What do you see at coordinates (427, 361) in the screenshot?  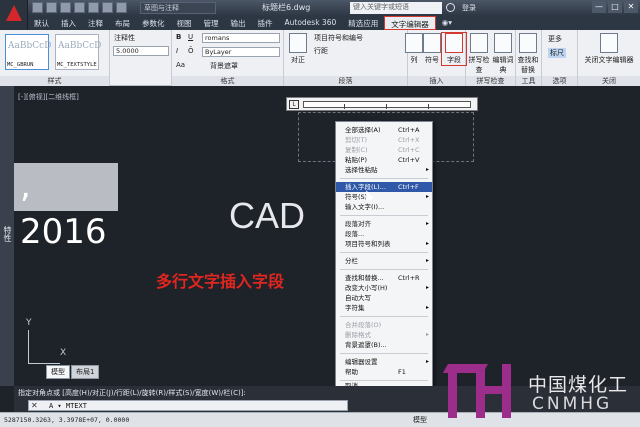 I see `submenu-arrow-icon: ▸` at bounding box center [427, 361].